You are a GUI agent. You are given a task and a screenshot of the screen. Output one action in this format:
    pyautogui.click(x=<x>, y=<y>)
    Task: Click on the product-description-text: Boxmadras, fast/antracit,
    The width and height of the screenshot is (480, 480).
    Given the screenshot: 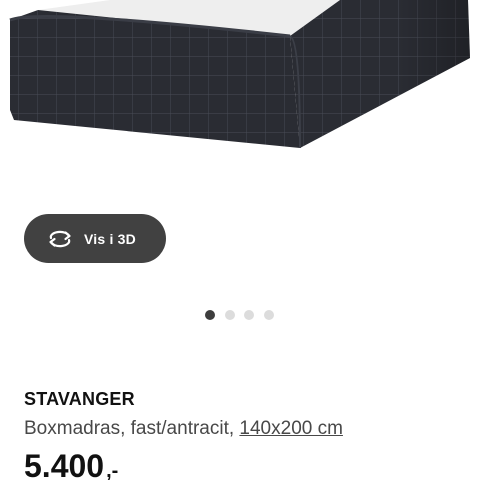 What is the action you would take?
    pyautogui.click(x=132, y=428)
    